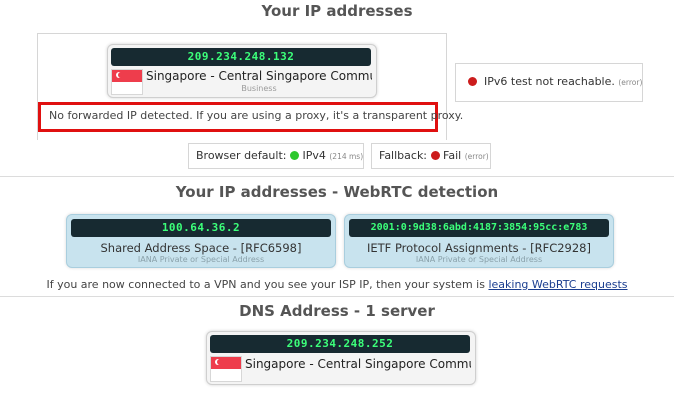  What do you see at coordinates (337, 311) in the screenshot?
I see `dns-title: DNS Address - 1 server` at bounding box center [337, 311].